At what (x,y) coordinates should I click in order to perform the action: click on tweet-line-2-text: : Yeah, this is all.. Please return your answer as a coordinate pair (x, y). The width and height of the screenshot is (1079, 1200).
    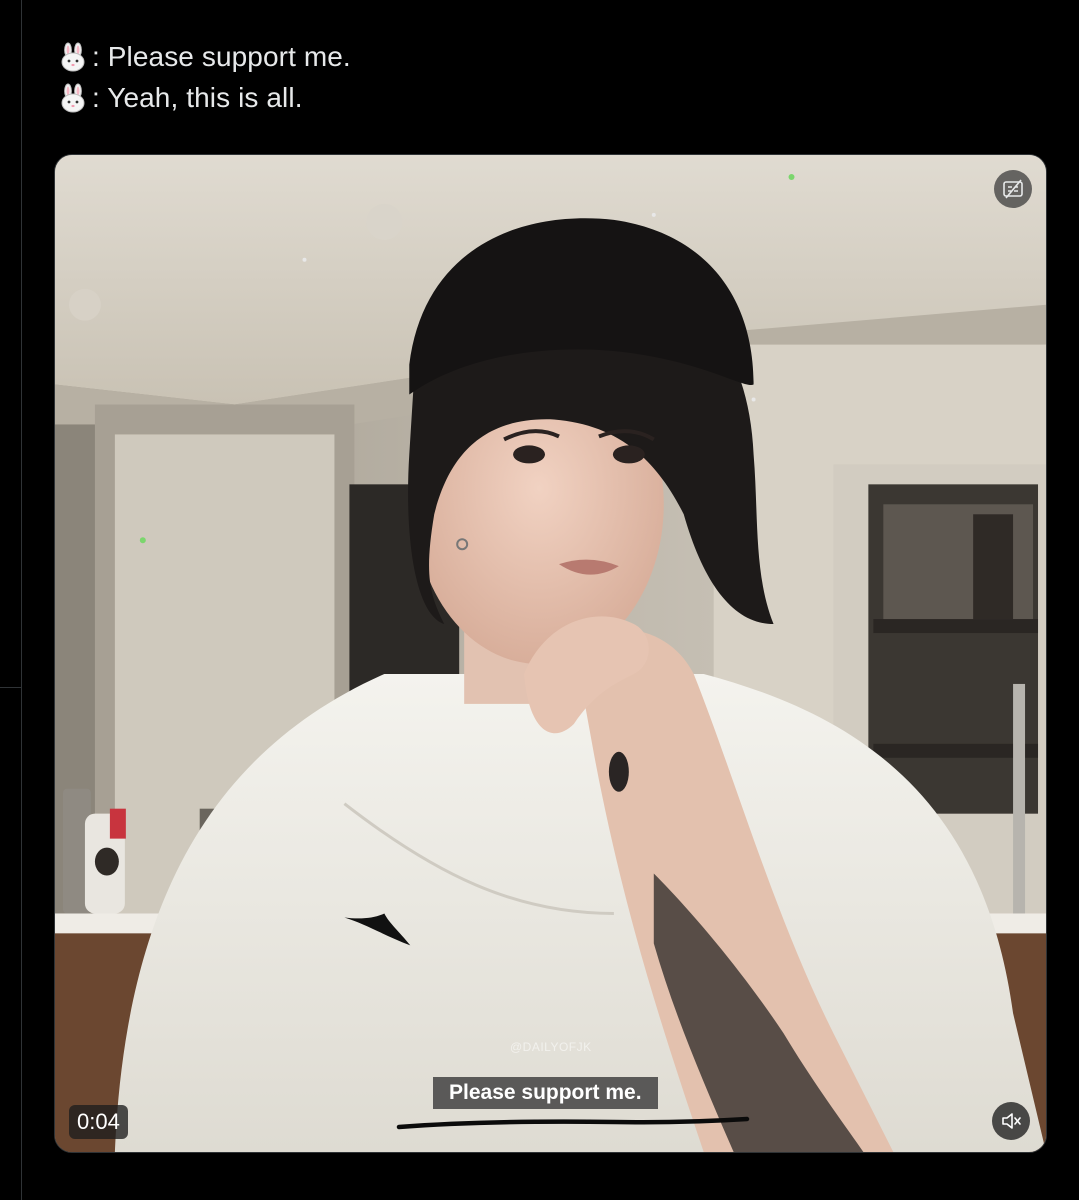
    Looking at the image, I should click on (197, 97).